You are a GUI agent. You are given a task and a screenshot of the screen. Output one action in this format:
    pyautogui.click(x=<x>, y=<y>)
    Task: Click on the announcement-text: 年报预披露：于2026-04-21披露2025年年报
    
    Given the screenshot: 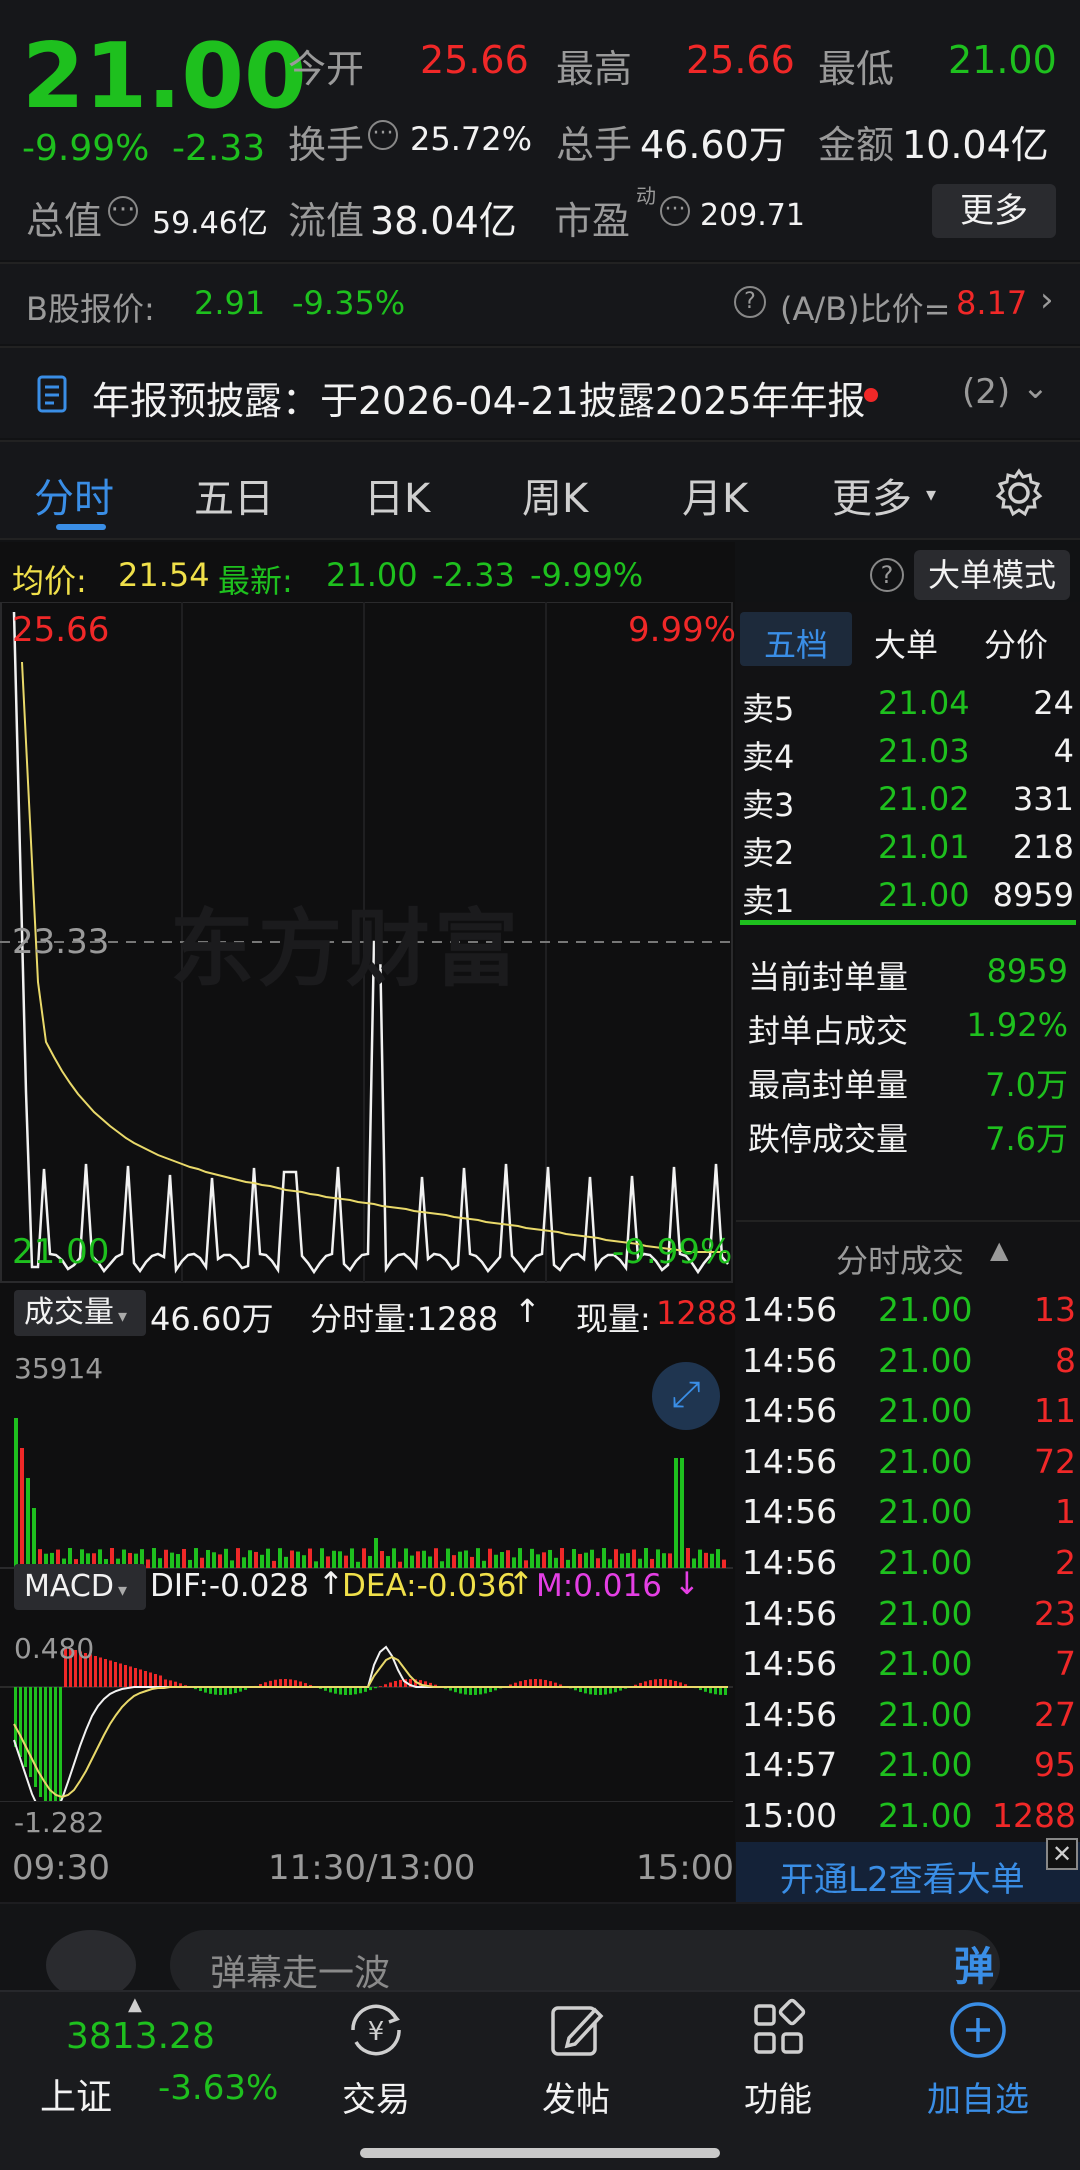 What is the action you would take?
    pyautogui.click(x=479, y=401)
    